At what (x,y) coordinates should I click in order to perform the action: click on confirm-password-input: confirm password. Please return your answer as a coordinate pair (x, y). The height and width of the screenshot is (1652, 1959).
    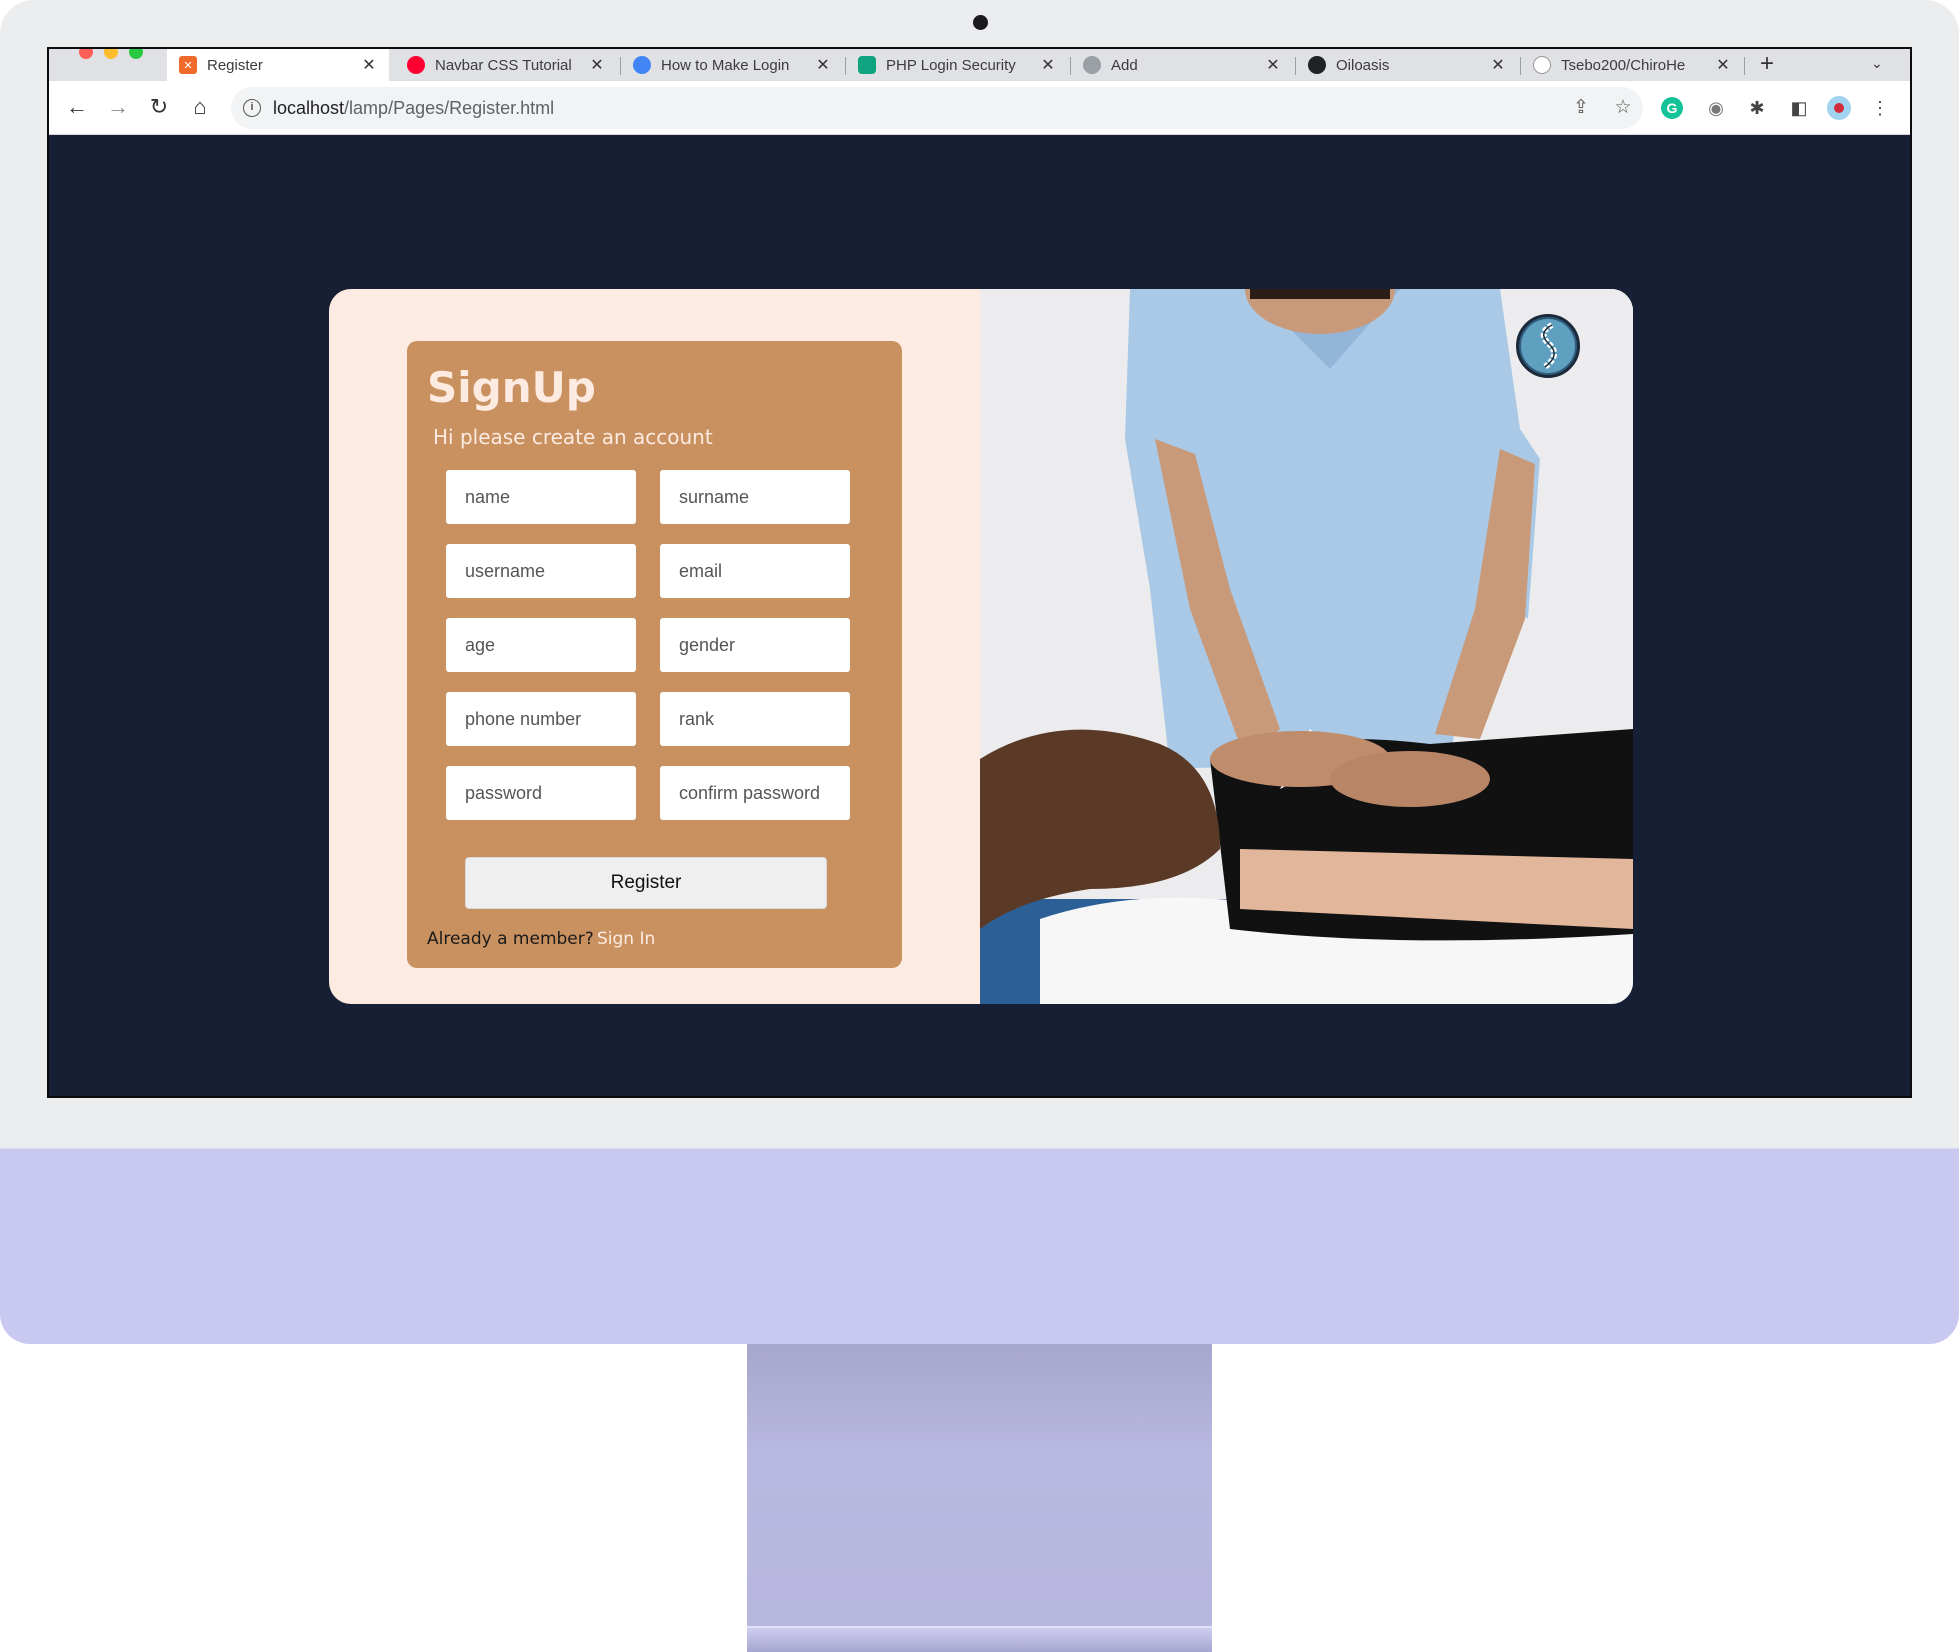
    Looking at the image, I should click on (755, 793).